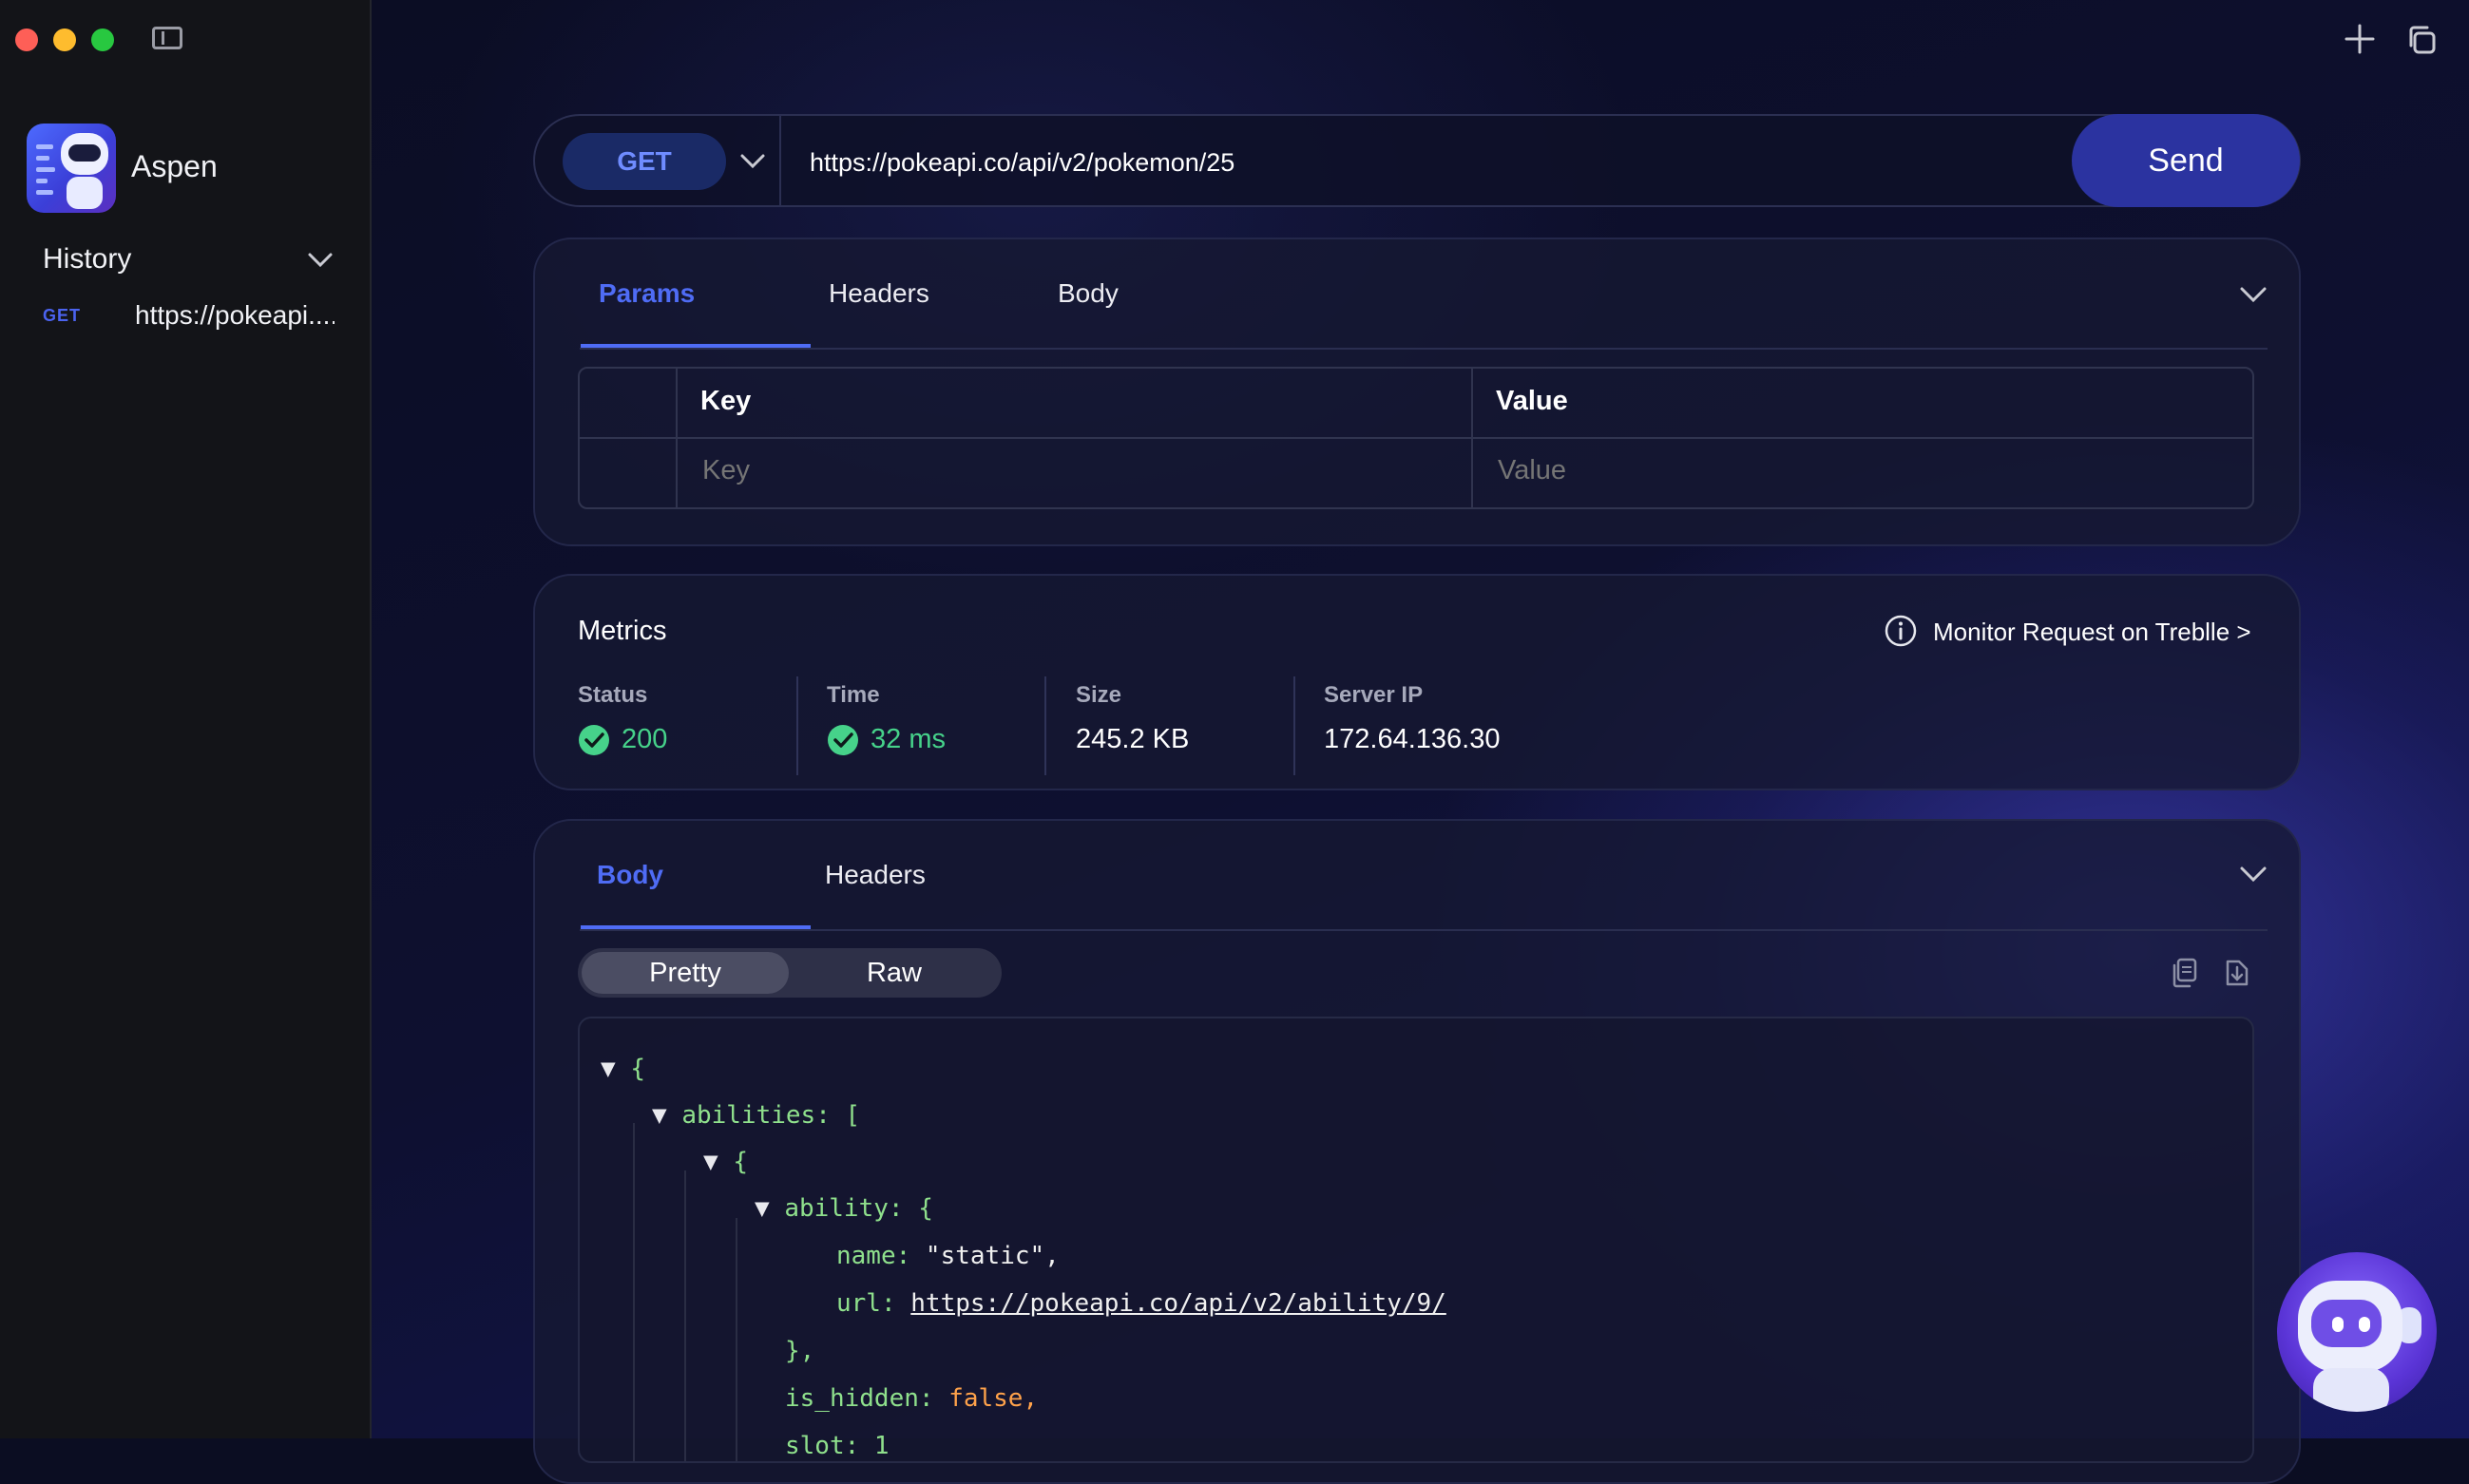 The width and height of the screenshot is (2469, 1484). Describe the element at coordinates (644, 161) in the screenshot. I see `method-select: GET` at that location.